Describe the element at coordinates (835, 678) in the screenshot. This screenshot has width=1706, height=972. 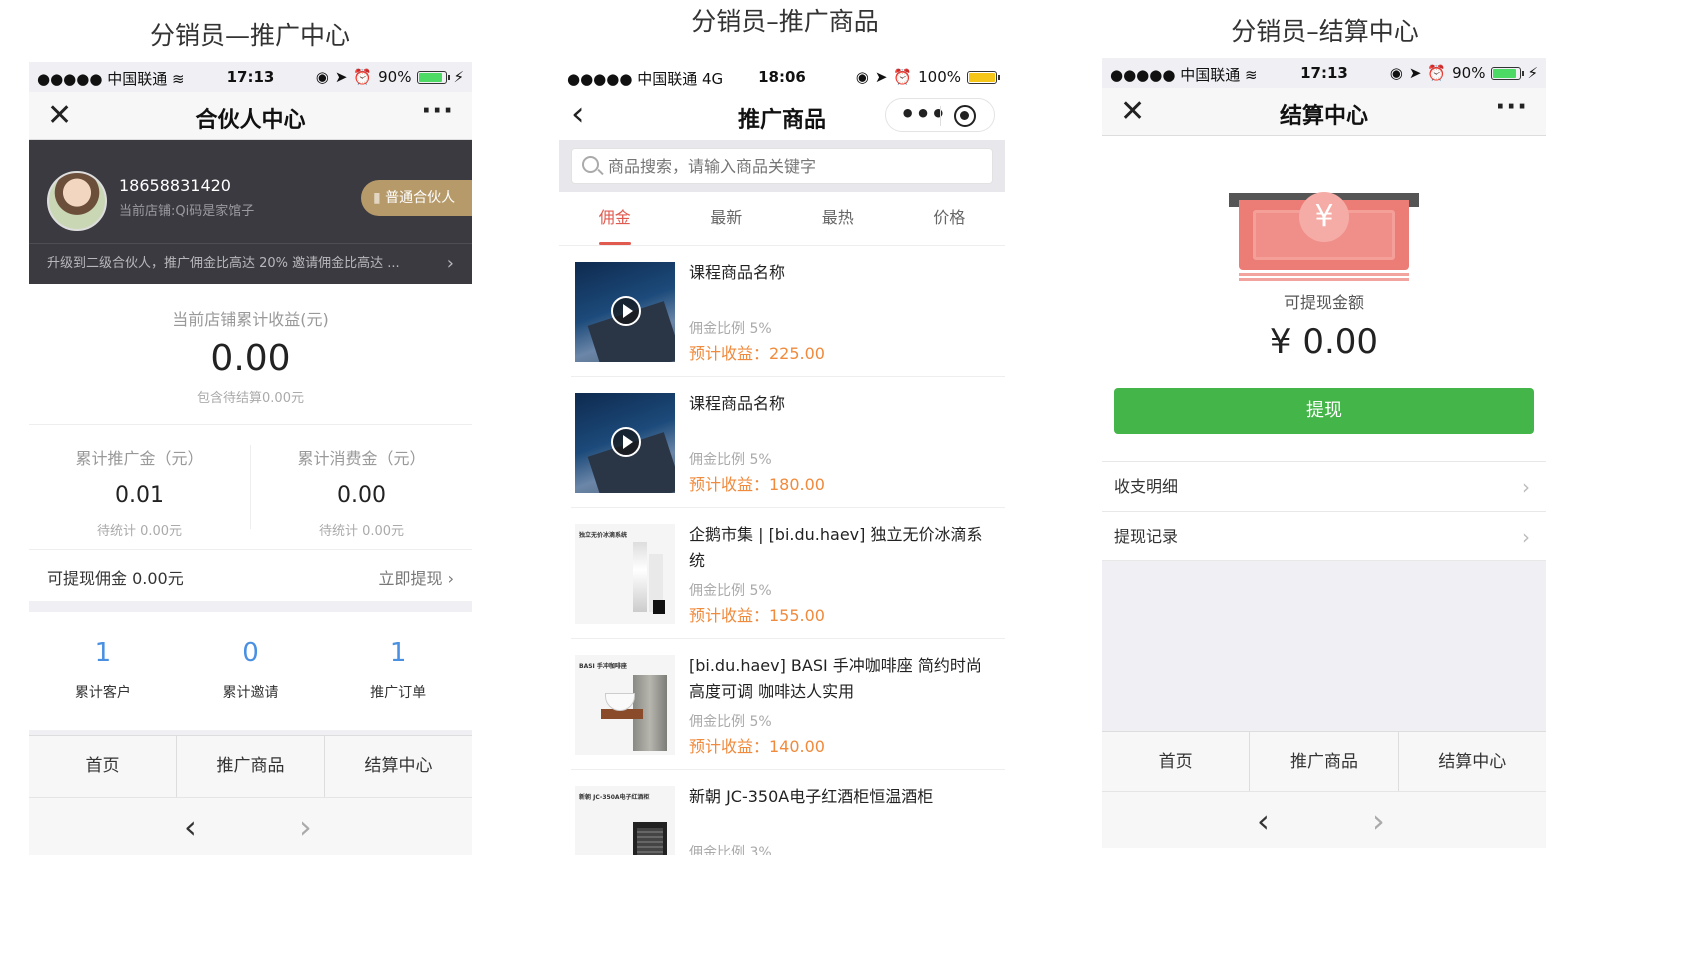
I see `product-name: [bi.du.haev] BASI 手冲咖啡座 简约时尚高度可调 咖啡达人实用` at that location.